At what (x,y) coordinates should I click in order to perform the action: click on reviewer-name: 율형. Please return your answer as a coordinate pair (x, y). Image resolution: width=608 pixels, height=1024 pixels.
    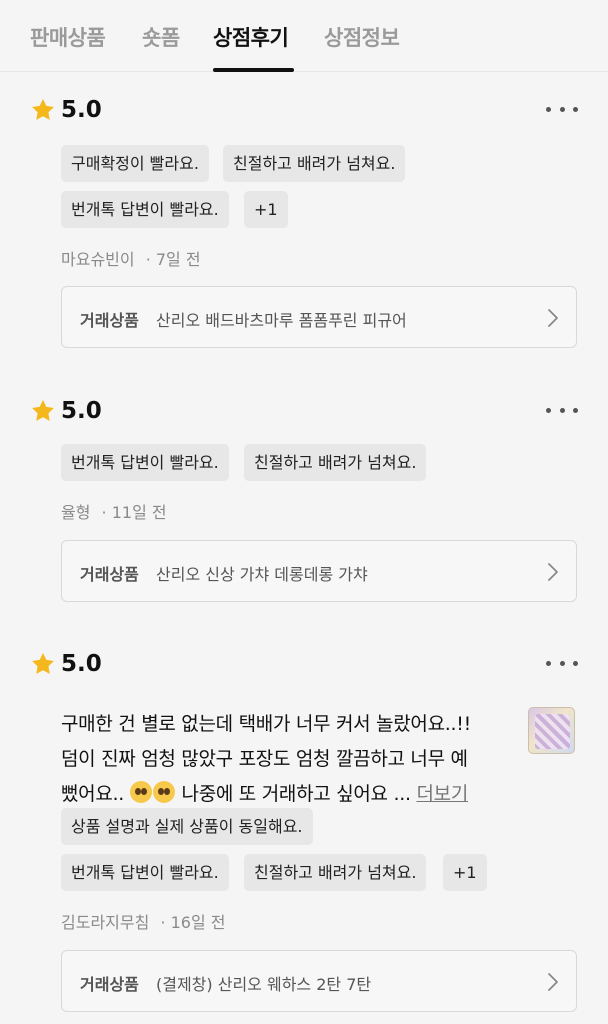
    Looking at the image, I should click on (75, 512).